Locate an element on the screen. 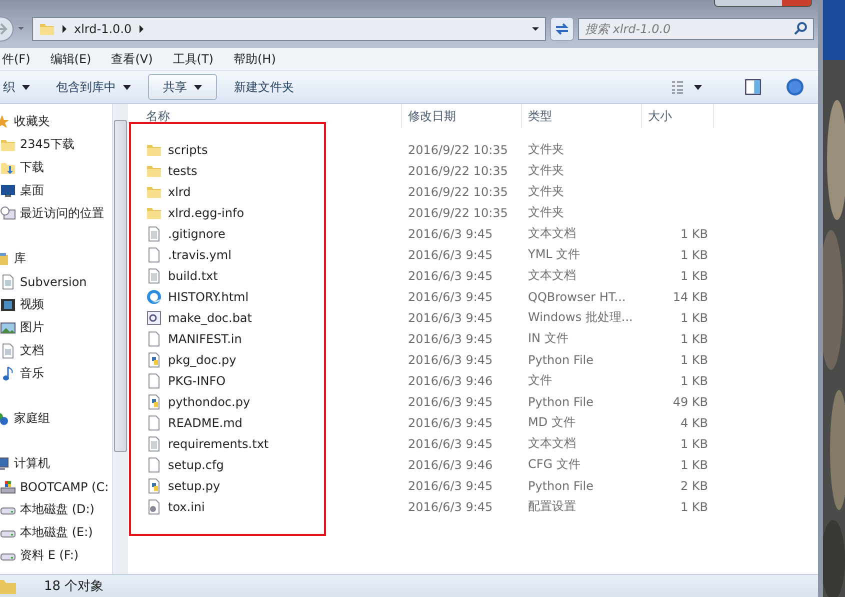  sidebar-item: 桌面 is located at coordinates (56, 190).